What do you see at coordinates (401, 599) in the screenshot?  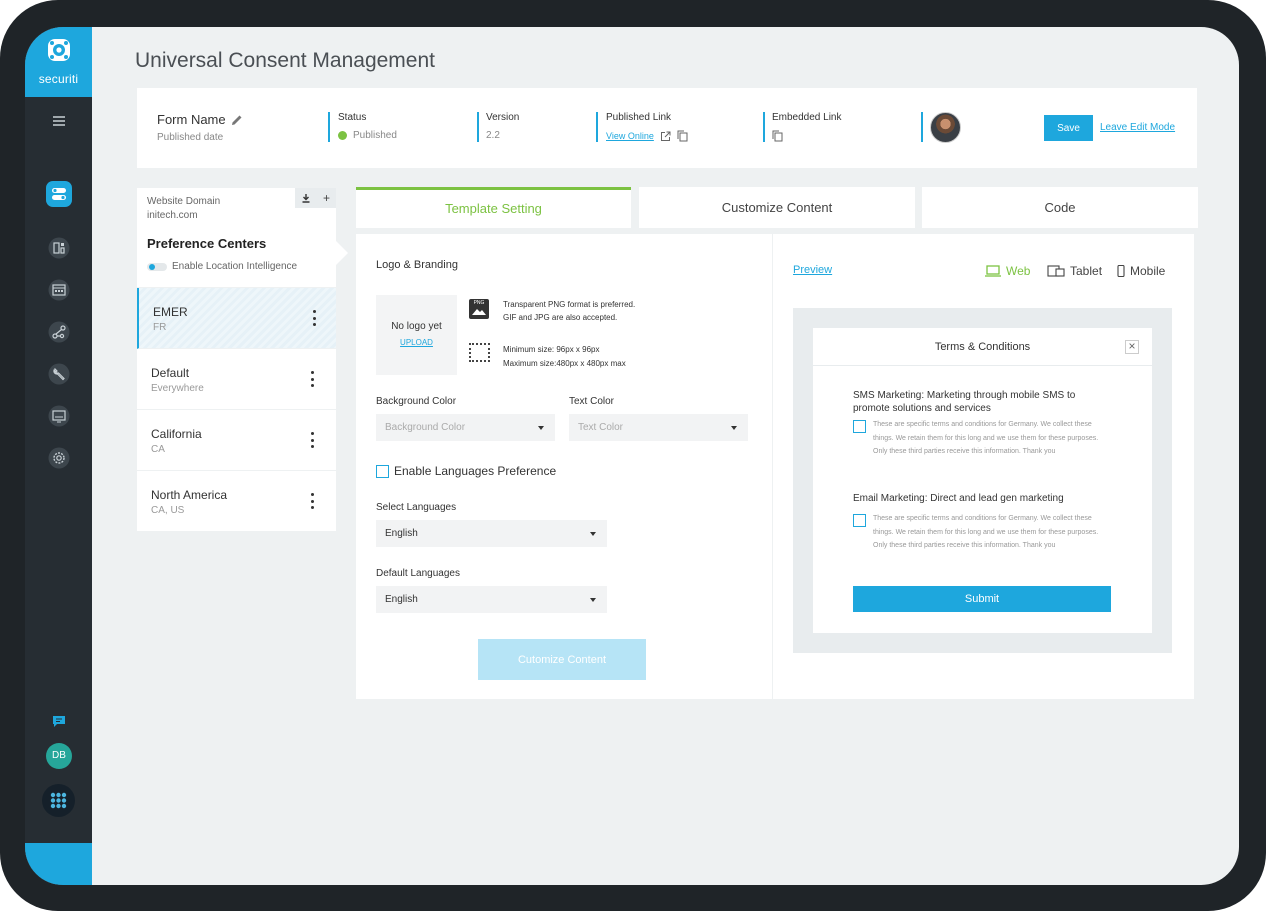 I see `default-languages-value: English` at bounding box center [401, 599].